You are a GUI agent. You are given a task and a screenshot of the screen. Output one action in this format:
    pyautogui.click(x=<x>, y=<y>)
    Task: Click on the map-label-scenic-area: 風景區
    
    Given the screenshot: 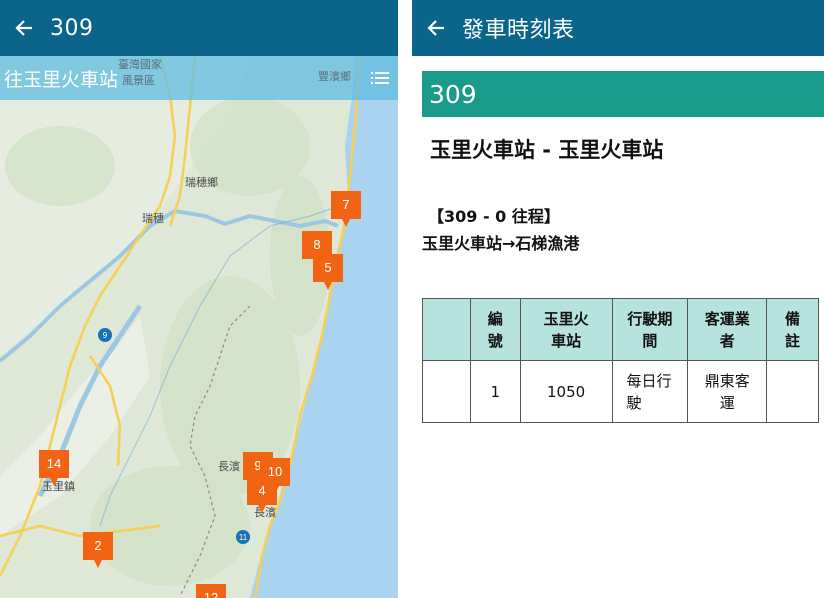 What is the action you would take?
    pyautogui.click(x=138, y=80)
    